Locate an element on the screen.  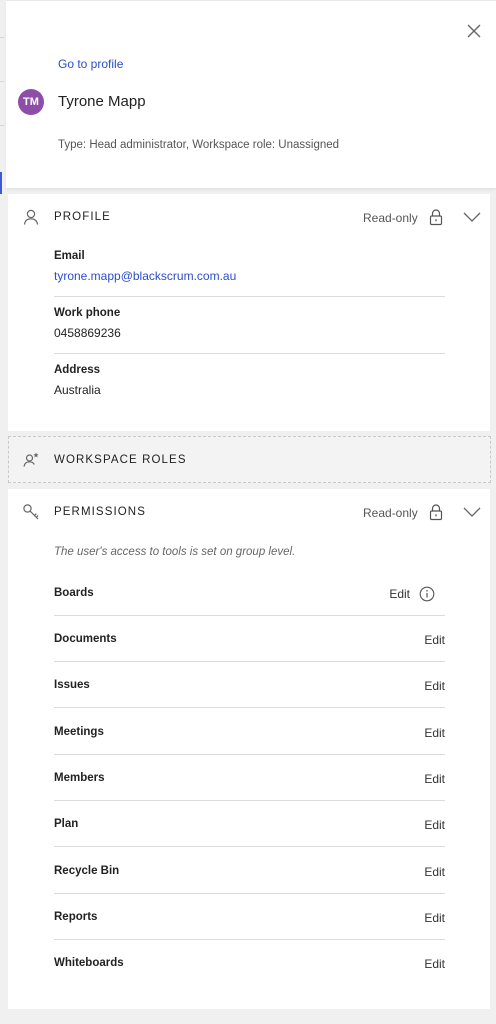
backdrop-accent is located at coordinates (1, 183).